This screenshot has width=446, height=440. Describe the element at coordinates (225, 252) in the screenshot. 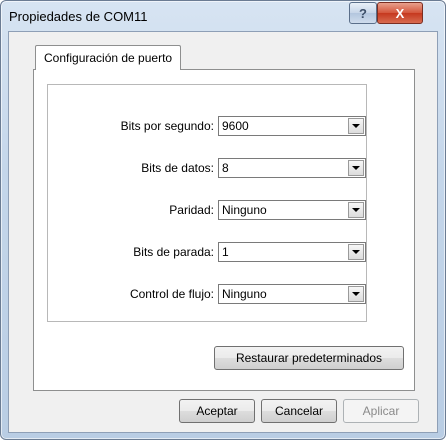

I see `stop-bits-value: 1` at that location.